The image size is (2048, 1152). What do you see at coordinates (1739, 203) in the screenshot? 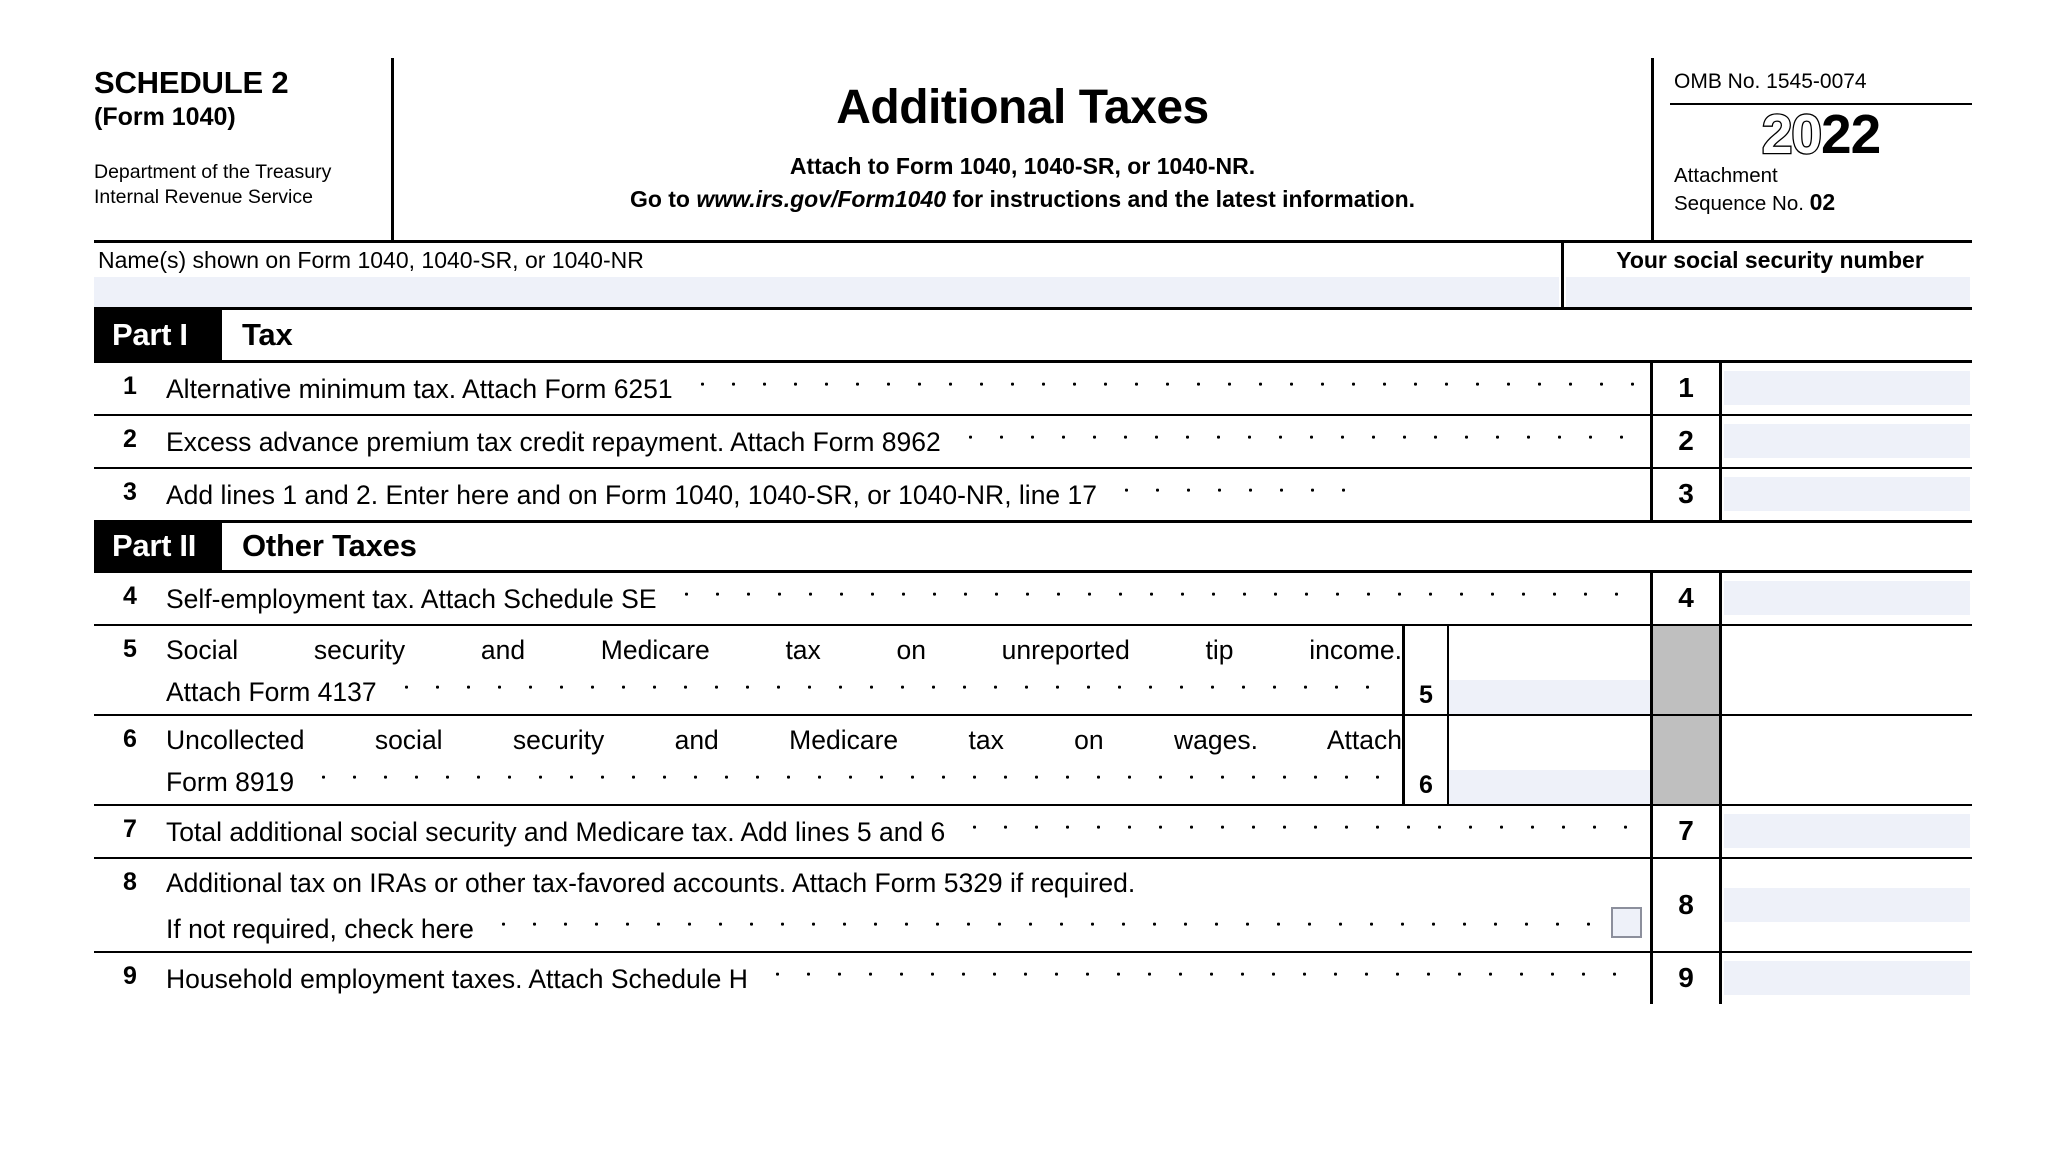
I see `sequence-label: Sequence No.` at bounding box center [1739, 203].